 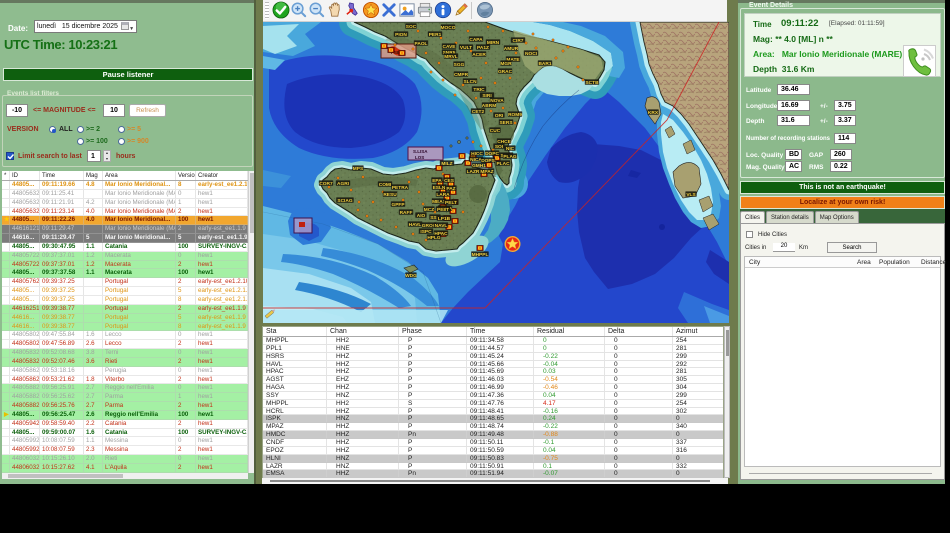 What do you see at coordinates (459, 65) in the screenshot?
I see `svg-text: SGG` at bounding box center [459, 65].